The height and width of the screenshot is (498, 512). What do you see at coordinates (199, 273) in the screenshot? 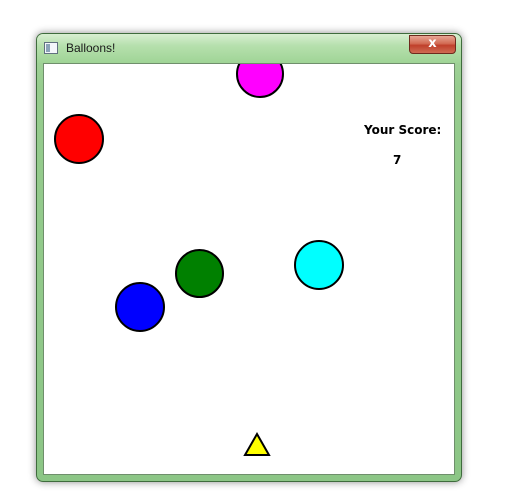
I see `balloon-green` at bounding box center [199, 273].